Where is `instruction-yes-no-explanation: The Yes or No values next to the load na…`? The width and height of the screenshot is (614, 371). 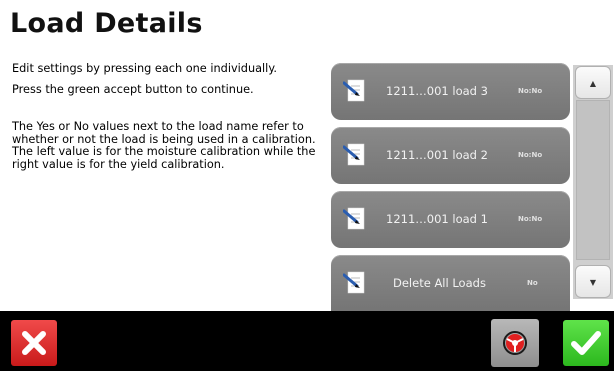
instruction-yes-no-explanation: The Yes or No values next to the load na… is located at coordinates (164, 145).